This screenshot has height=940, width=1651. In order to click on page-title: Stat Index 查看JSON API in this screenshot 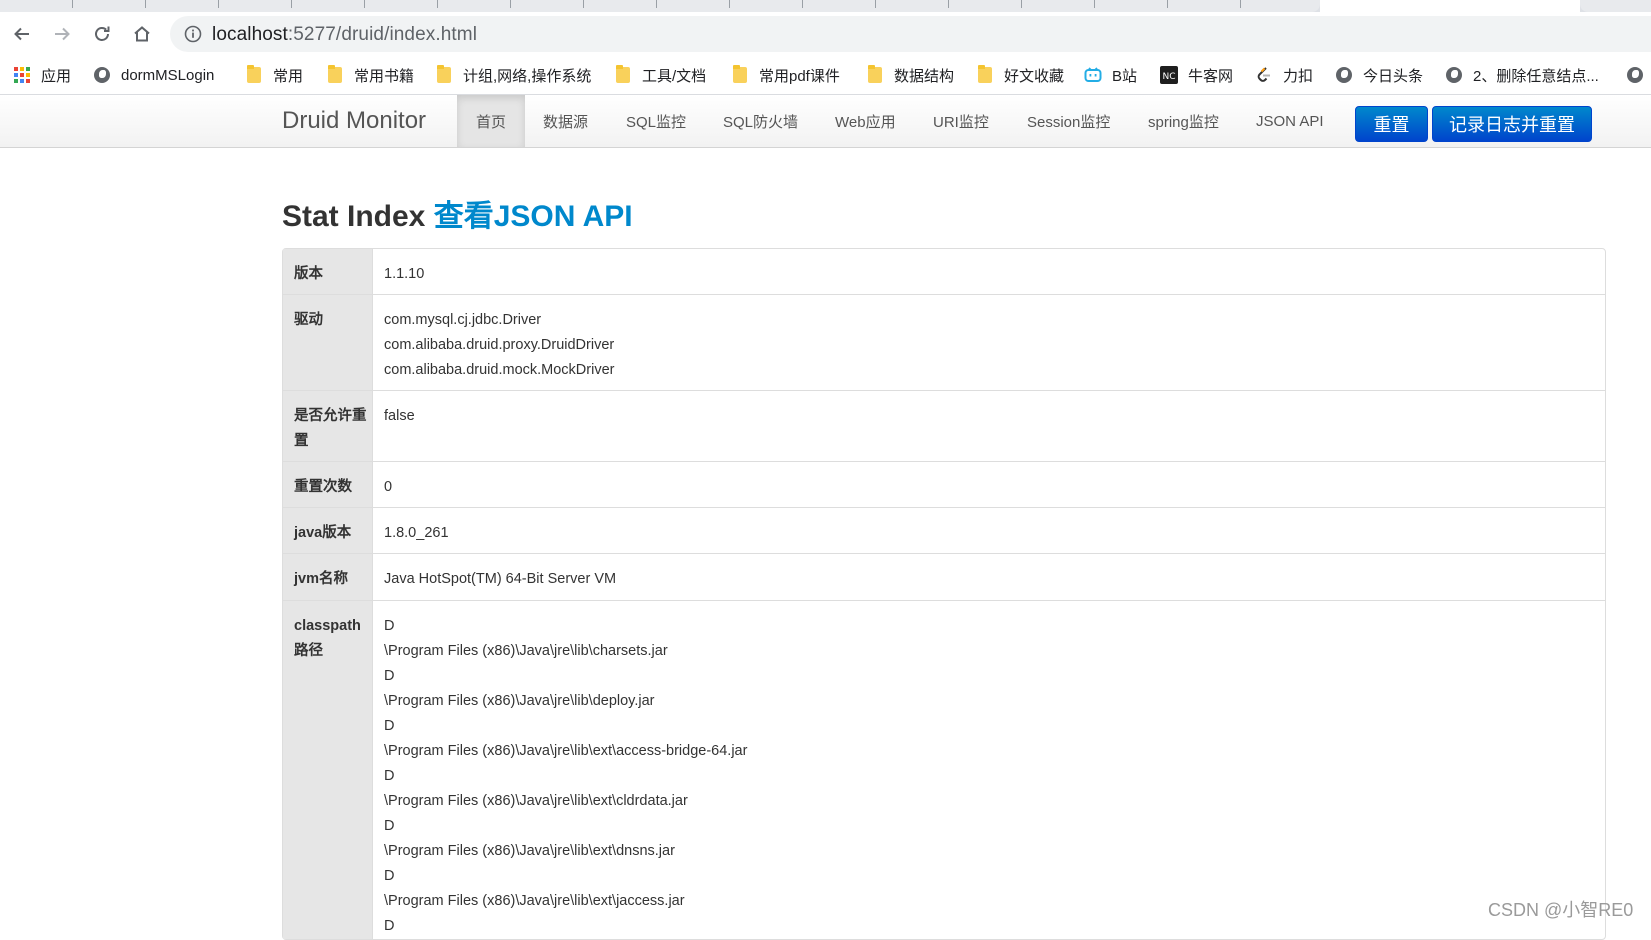, I will do `click(457, 213)`.